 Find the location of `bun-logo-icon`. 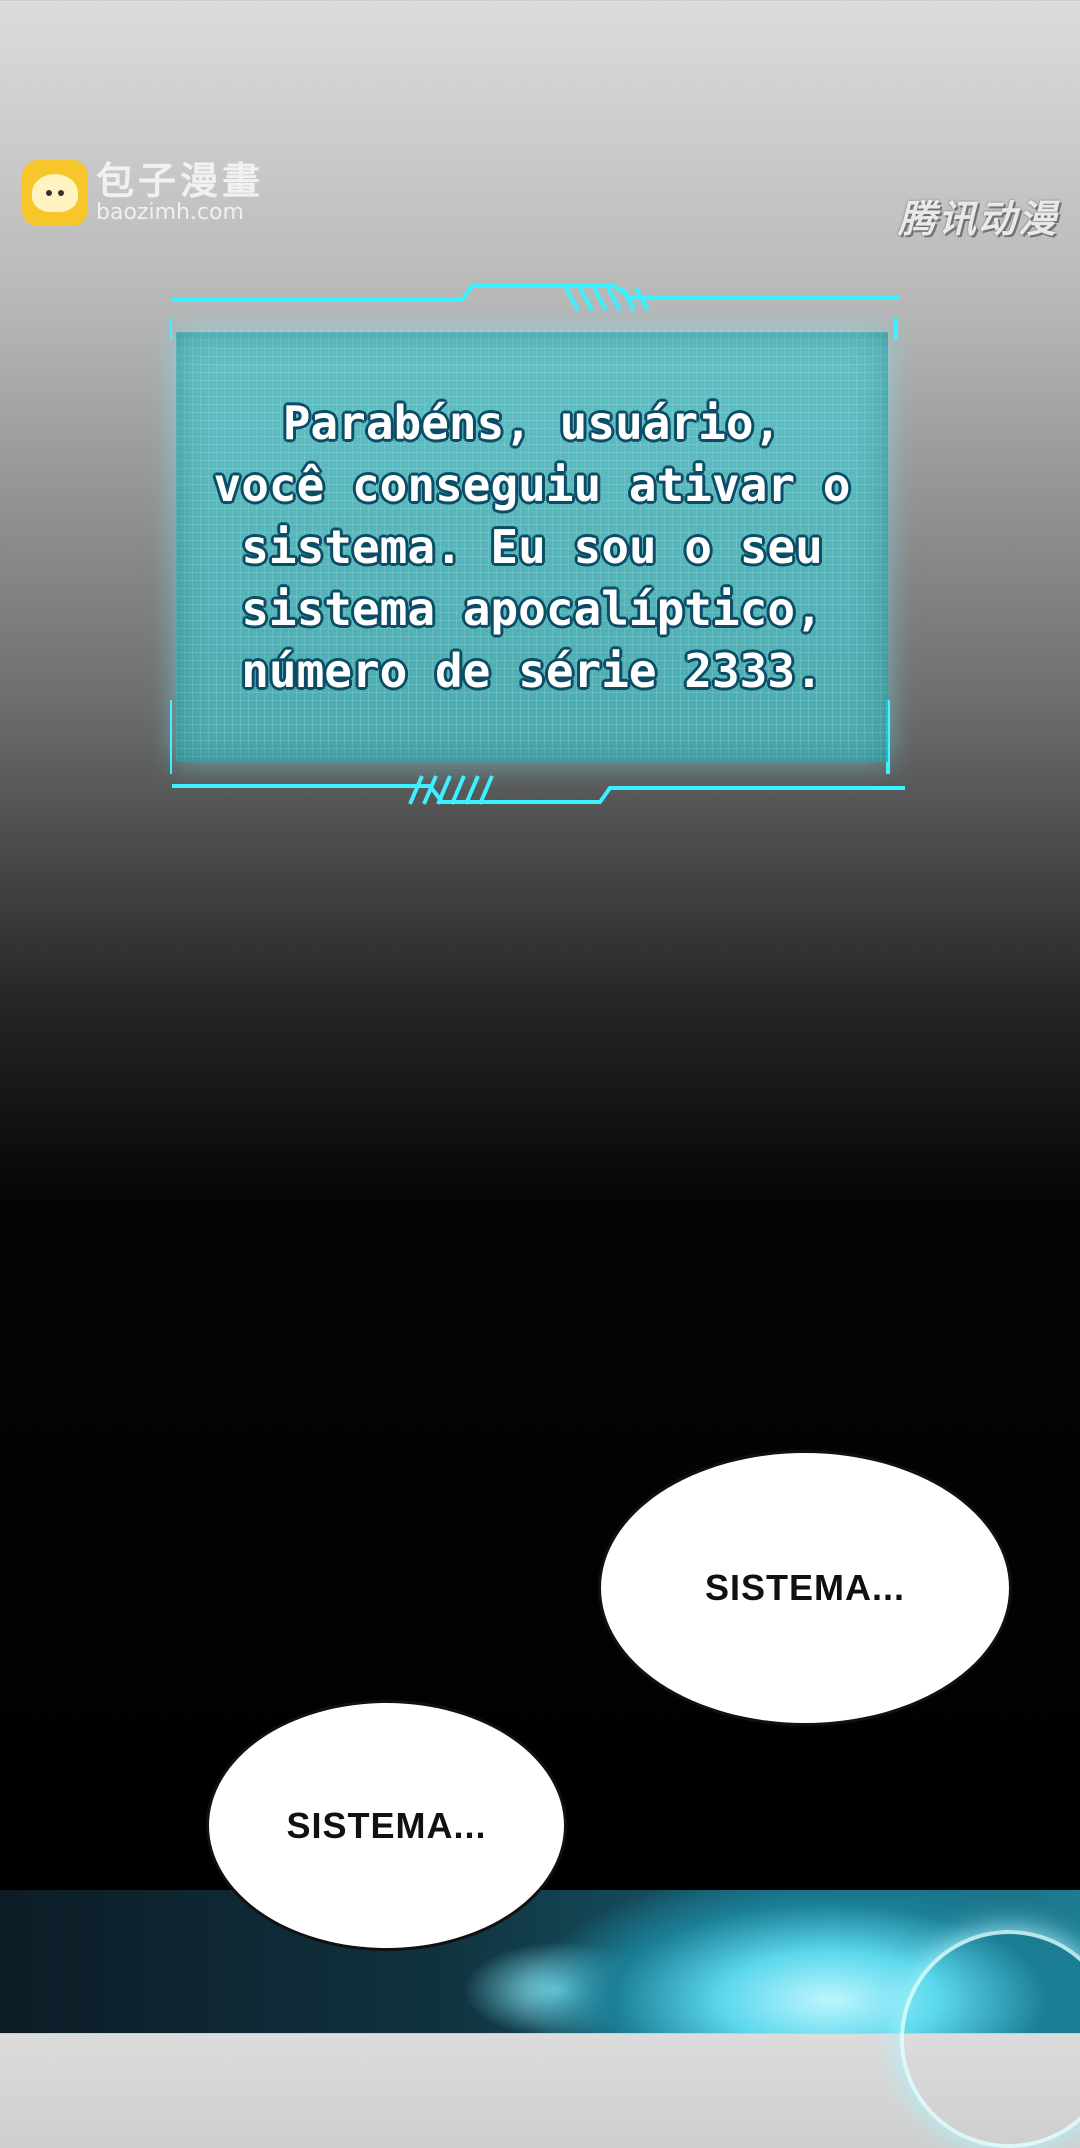

bun-logo-icon is located at coordinates (55, 193).